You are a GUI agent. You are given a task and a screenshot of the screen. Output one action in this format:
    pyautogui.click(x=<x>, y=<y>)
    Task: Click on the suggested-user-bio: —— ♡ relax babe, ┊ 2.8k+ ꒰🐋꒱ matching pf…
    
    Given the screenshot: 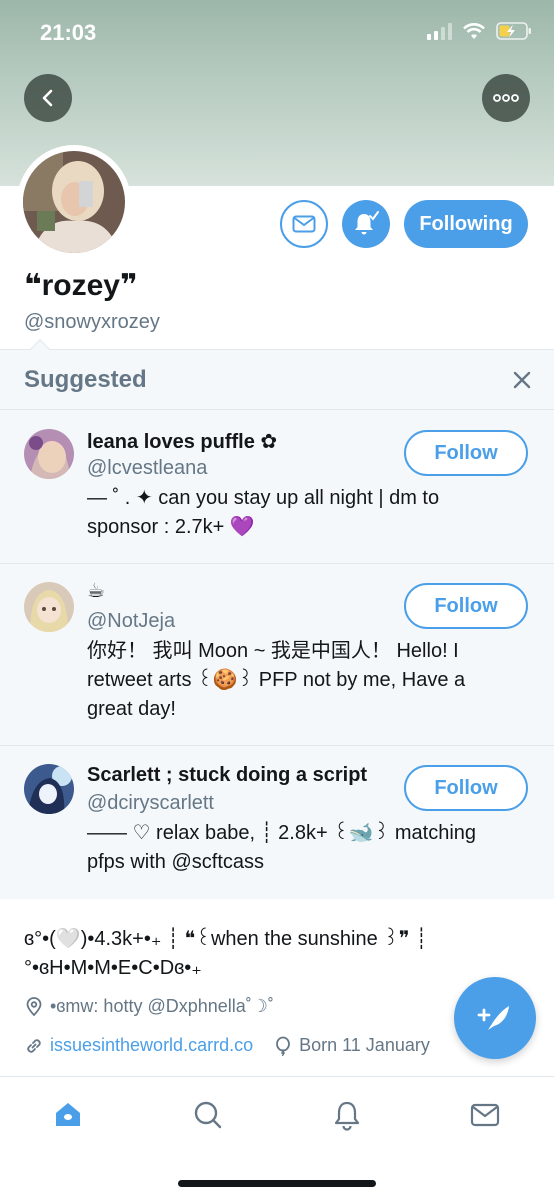 What is the action you would take?
    pyautogui.click(x=282, y=847)
    